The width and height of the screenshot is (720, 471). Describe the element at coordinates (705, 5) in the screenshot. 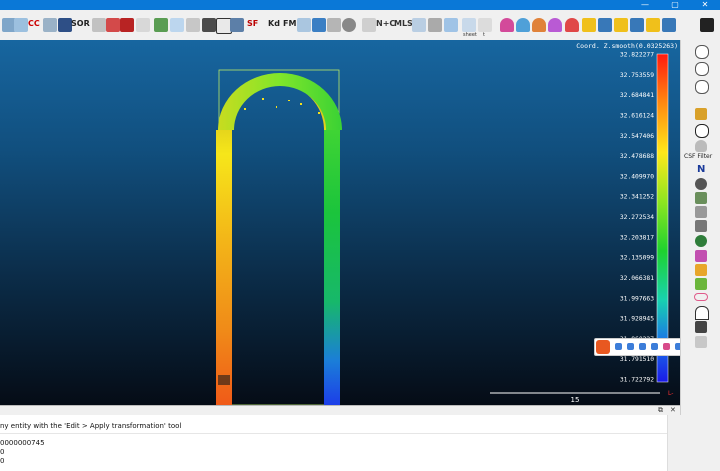

I see `close-button: ✕` at that location.